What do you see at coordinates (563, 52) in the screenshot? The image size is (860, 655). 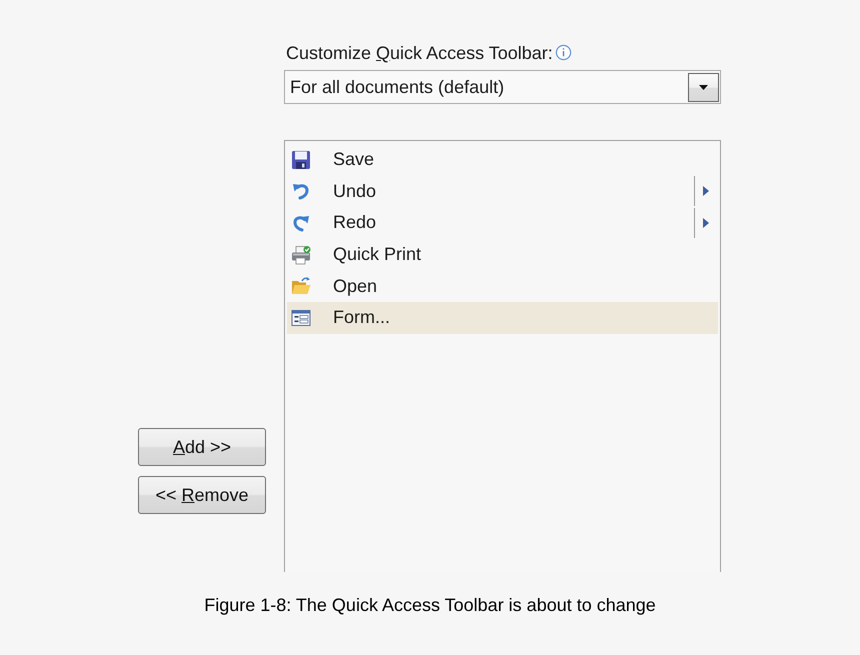 I see `info-icon` at bounding box center [563, 52].